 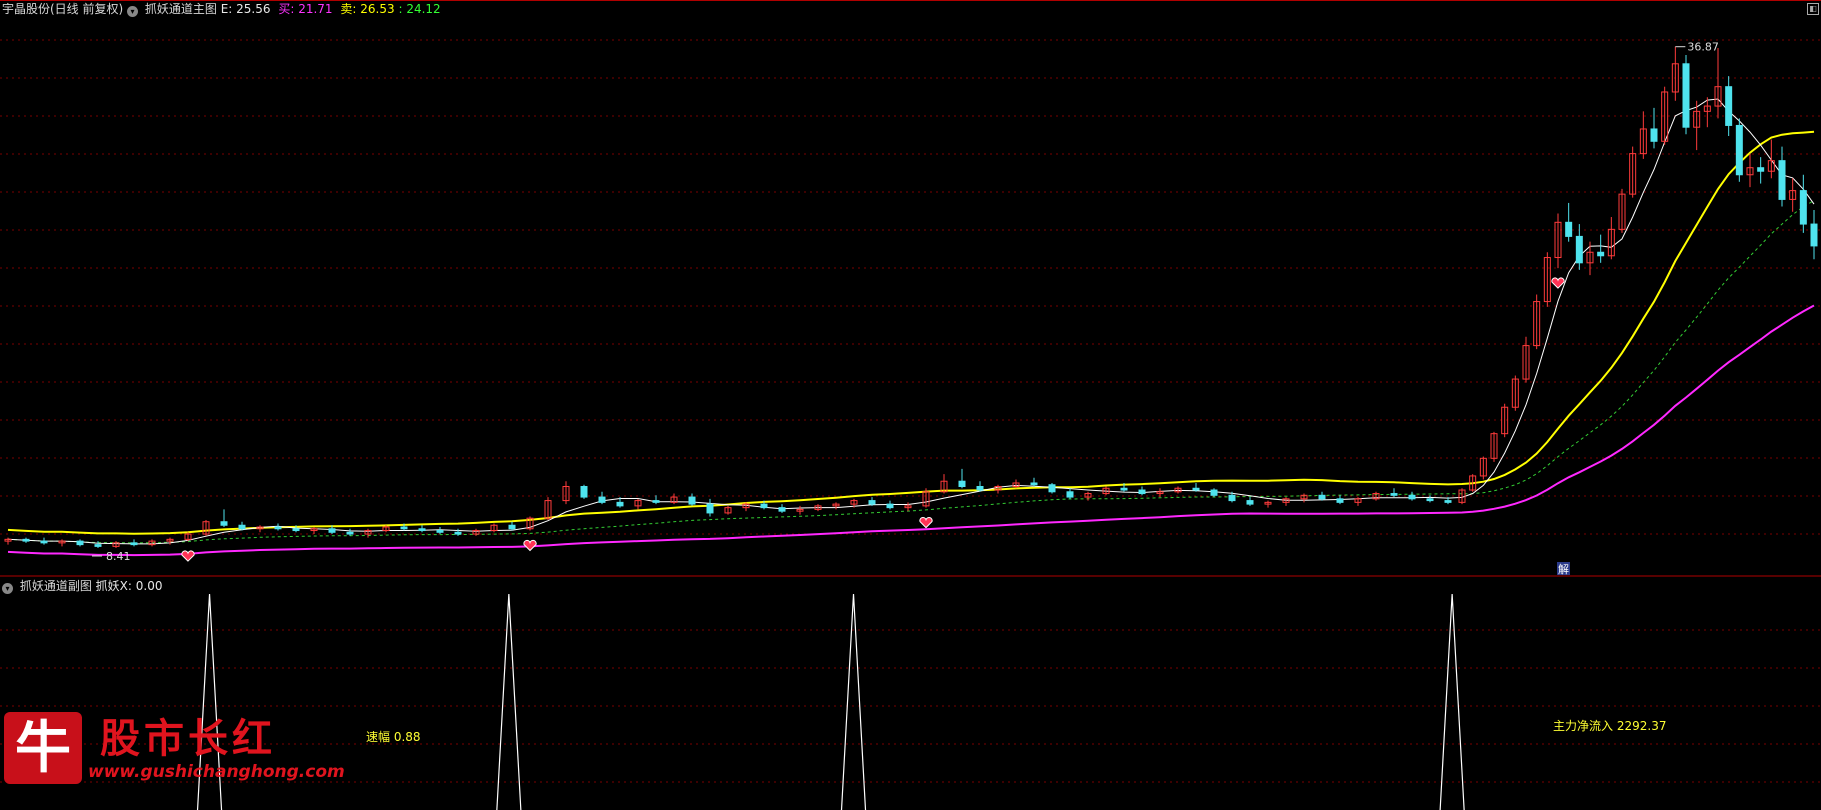 What do you see at coordinates (377, 9) in the screenshot?
I see `sell-value: 26.53` at bounding box center [377, 9].